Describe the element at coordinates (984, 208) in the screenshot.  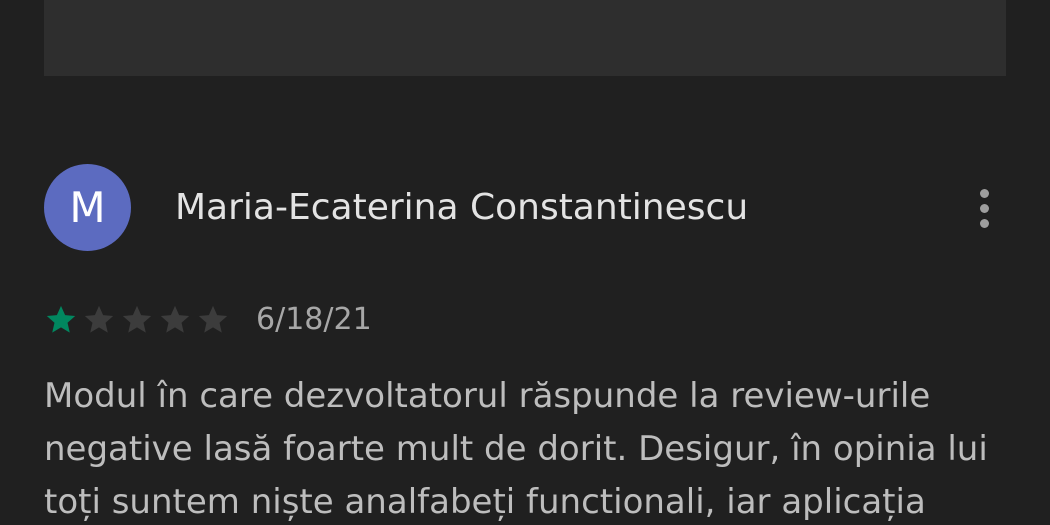
I see `more-options-button` at that location.